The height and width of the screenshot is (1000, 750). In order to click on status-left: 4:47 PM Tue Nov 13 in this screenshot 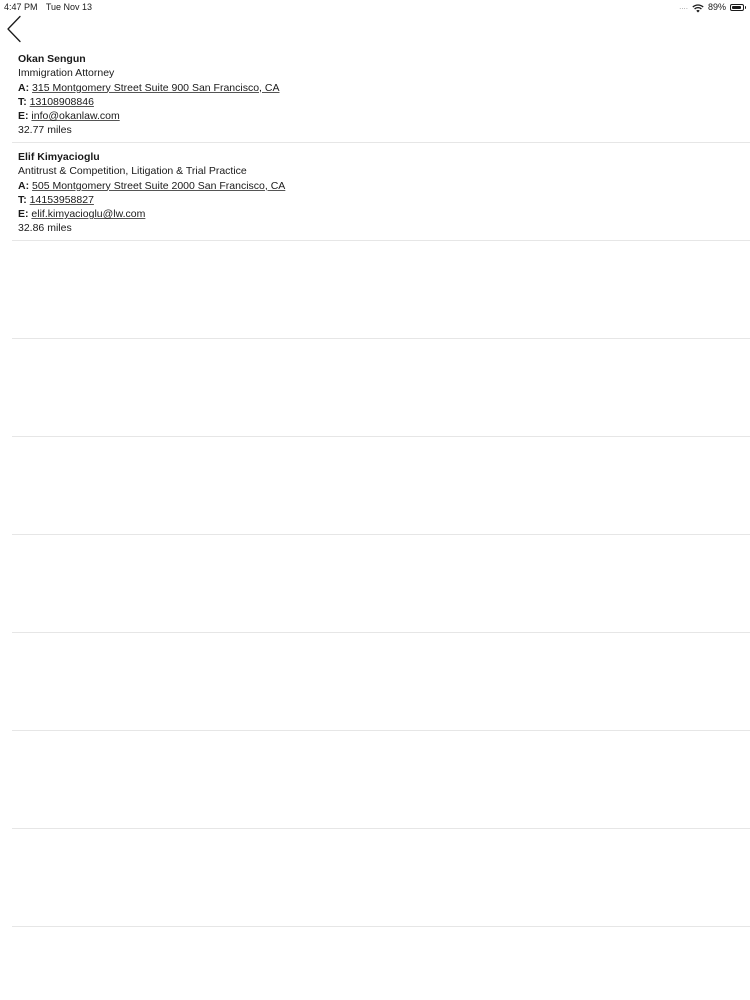, I will do `click(51, 7)`.